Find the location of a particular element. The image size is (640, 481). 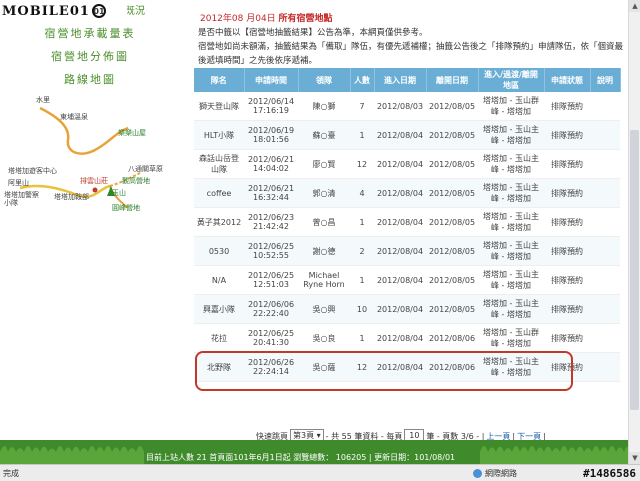

menu-route-map: 路線地圖 is located at coordinates (90, 80).